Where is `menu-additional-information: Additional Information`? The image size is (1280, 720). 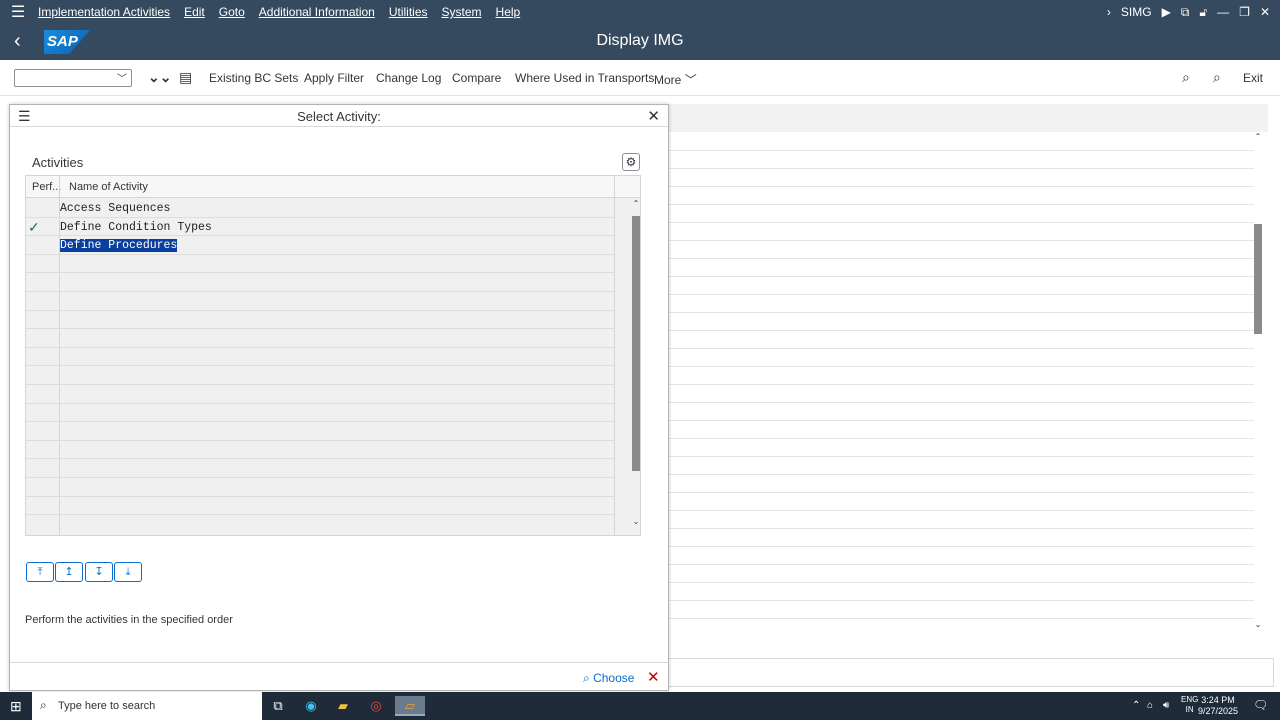
menu-additional-information: Additional Information is located at coordinates (323, 12).